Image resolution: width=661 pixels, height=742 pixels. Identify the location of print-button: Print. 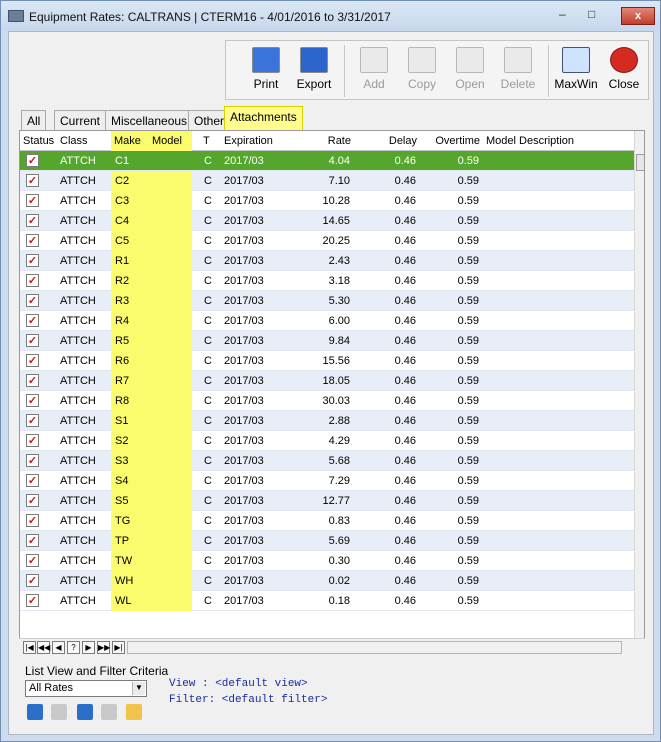
(266, 72).